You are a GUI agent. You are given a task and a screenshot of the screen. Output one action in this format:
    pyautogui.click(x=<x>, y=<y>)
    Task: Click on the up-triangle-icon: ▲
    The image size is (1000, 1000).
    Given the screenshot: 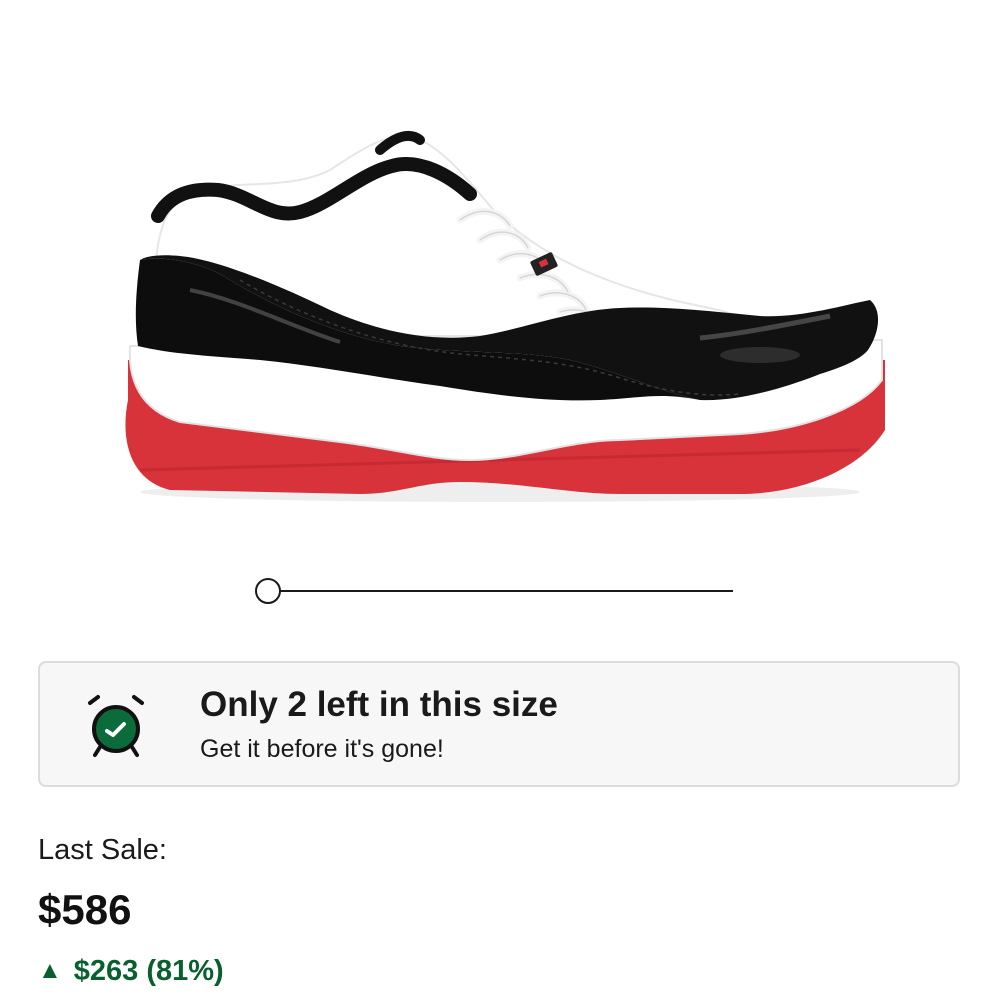 What is the action you would take?
    pyautogui.click(x=50, y=970)
    